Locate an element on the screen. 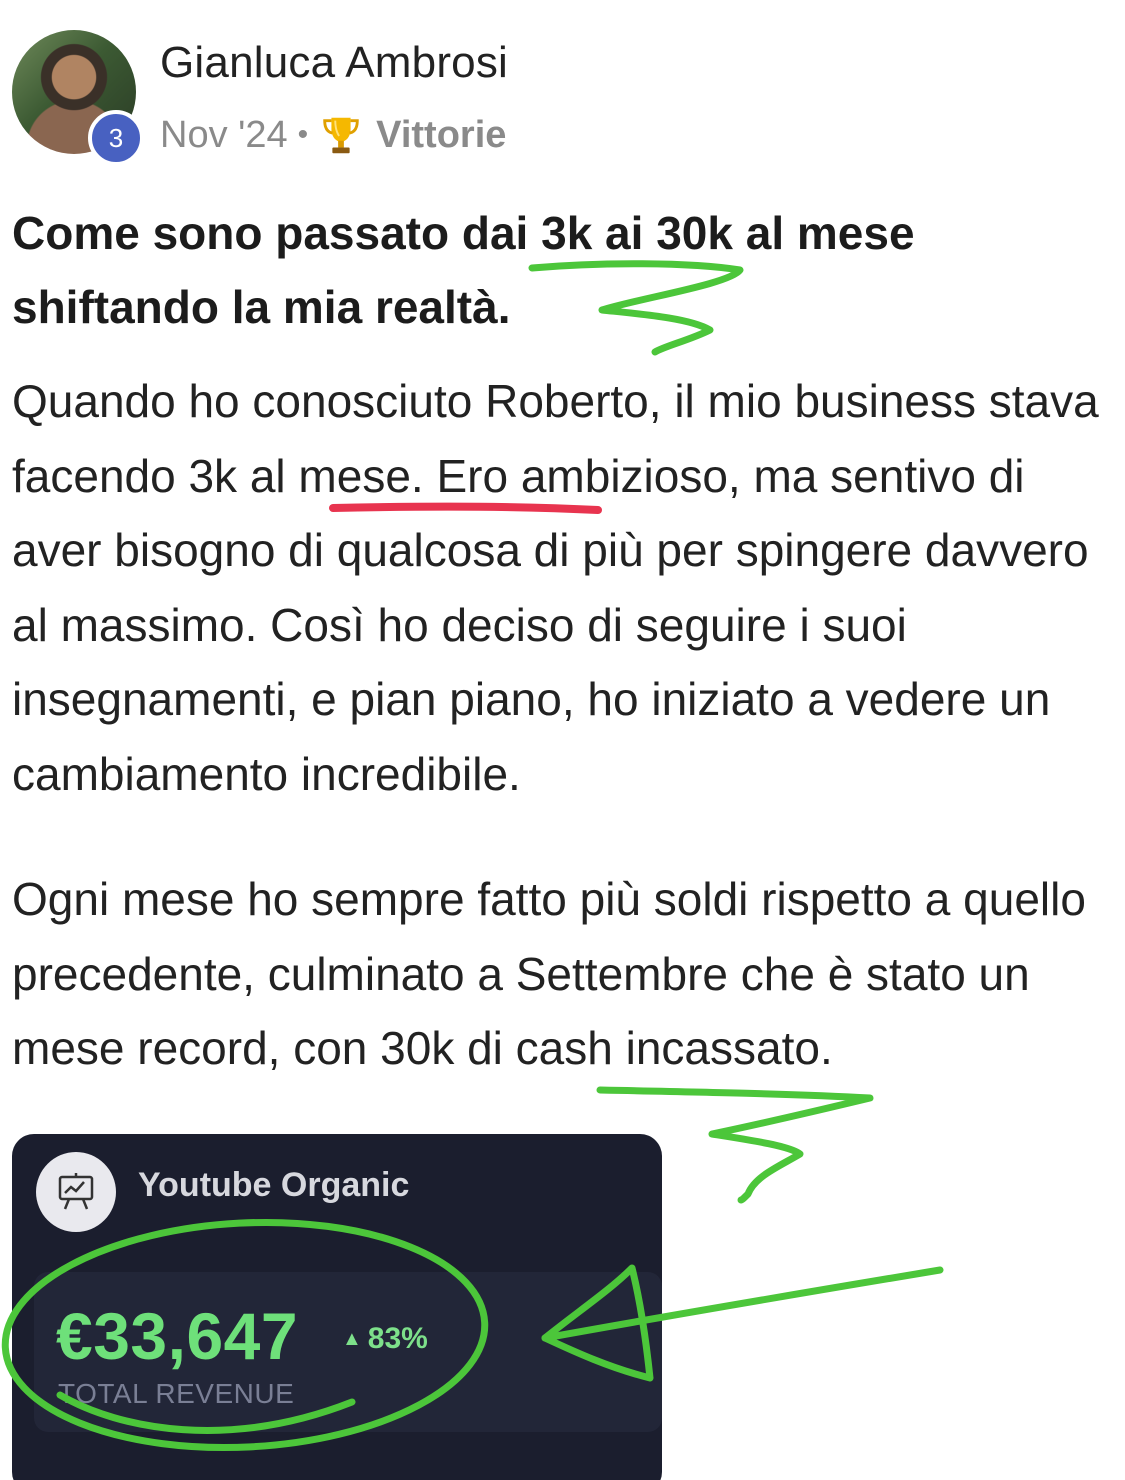 The height and width of the screenshot is (1480, 1125). delta-value: 83% is located at coordinates (397, 1338).